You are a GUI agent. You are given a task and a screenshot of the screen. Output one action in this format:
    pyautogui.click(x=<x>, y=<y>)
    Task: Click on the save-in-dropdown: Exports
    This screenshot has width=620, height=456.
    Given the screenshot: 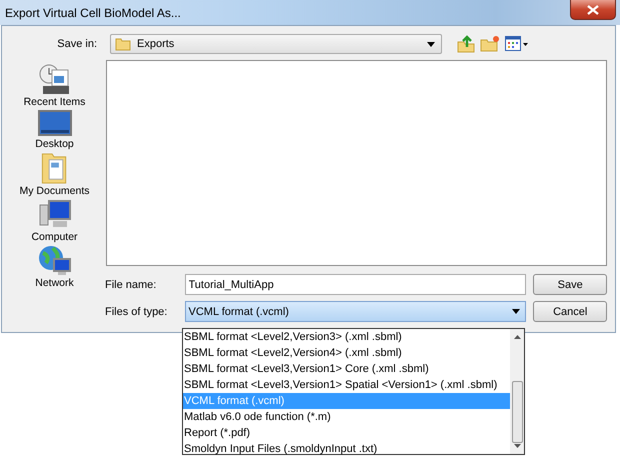 What is the action you would take?
    pyautogui.click(x=276, y=44)
    